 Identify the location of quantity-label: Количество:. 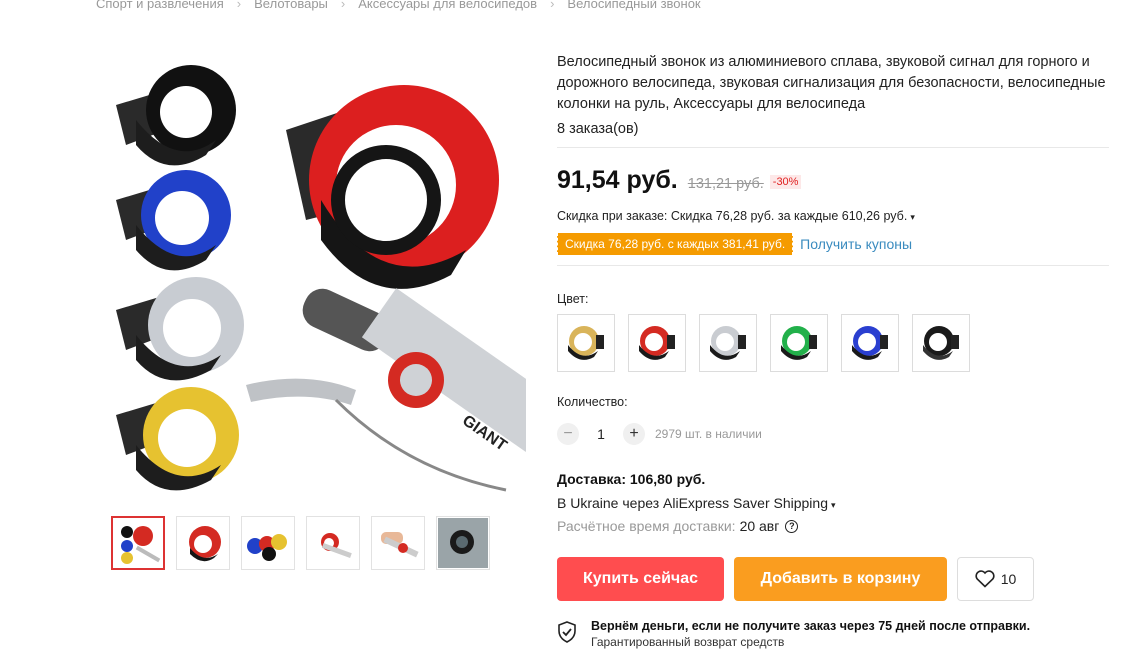
(592, 402).